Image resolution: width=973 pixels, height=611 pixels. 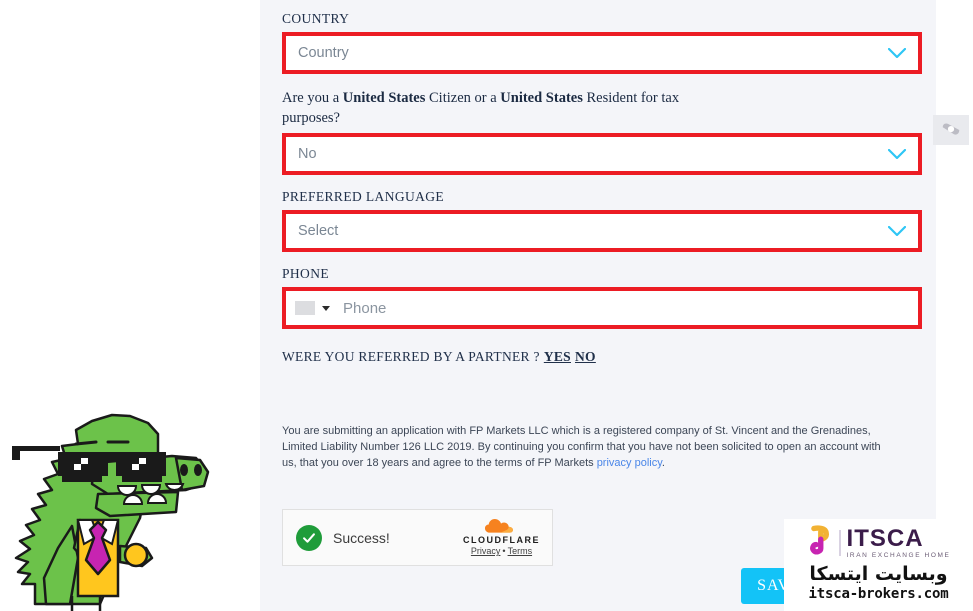 What do you see at coordinates (361, 537) in the screenshot?
I see `turnstile-status-text: Success!` at bounding box center [361, 537].